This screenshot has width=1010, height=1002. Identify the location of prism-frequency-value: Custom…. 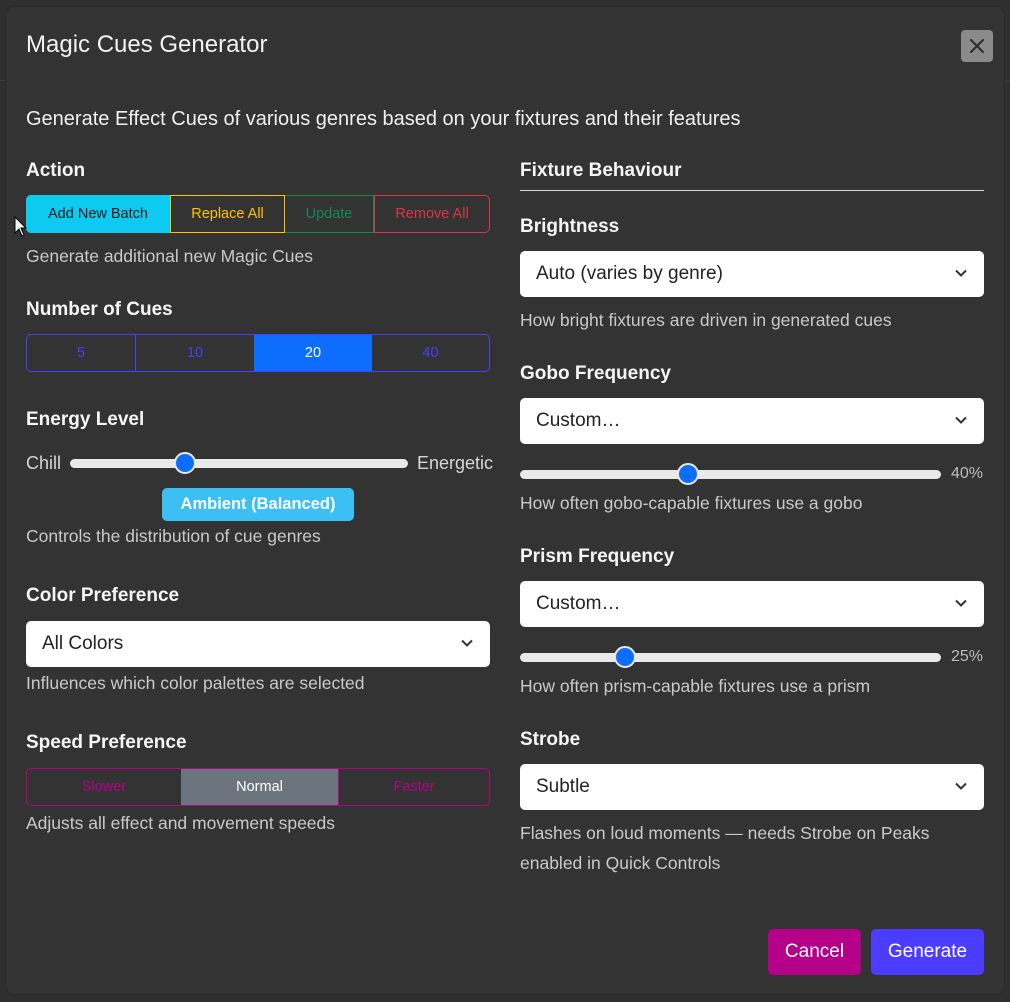
(578, 603).